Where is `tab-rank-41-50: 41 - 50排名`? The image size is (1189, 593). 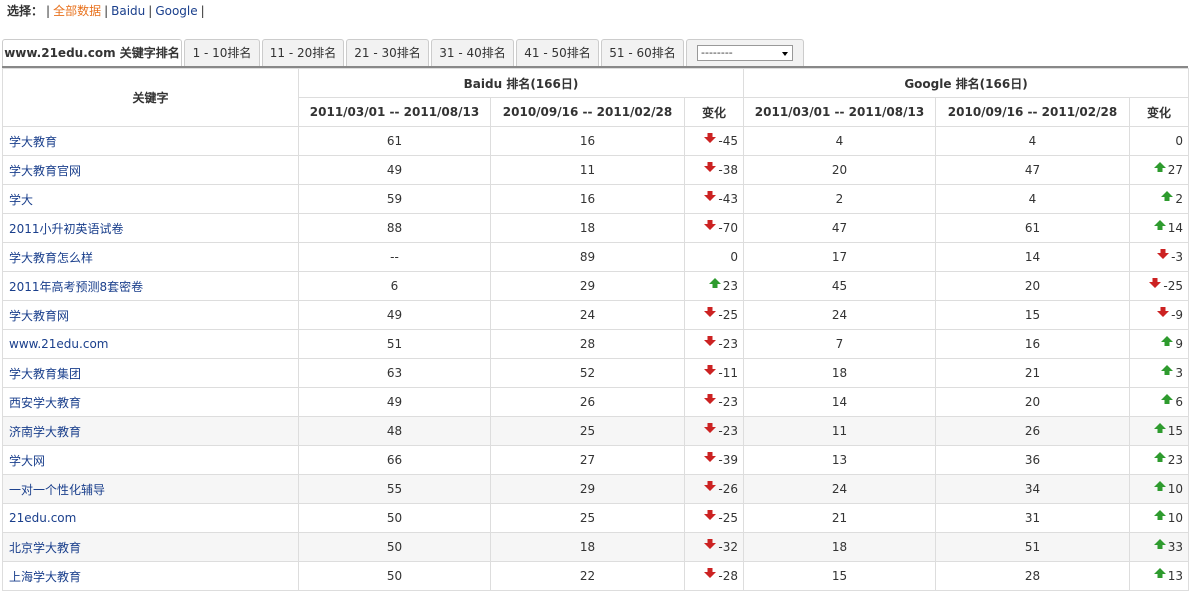 tab-rank-41-50: 41 - 50排名 is located at coordinates (557, 52).